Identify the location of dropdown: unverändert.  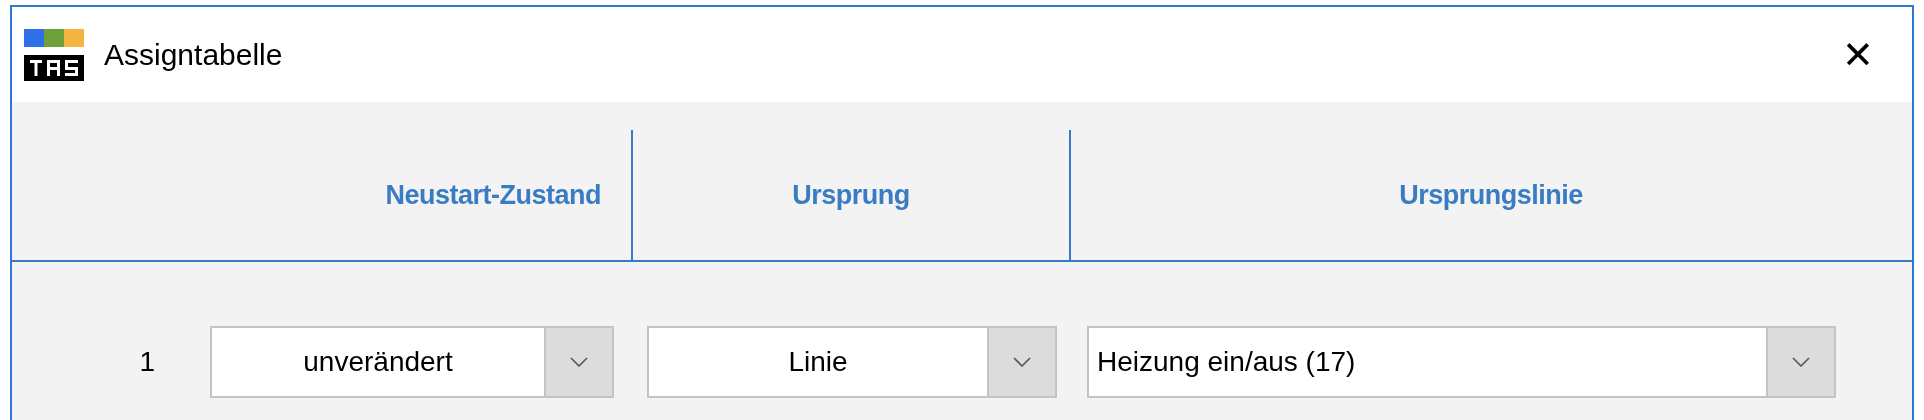
(412, 362).